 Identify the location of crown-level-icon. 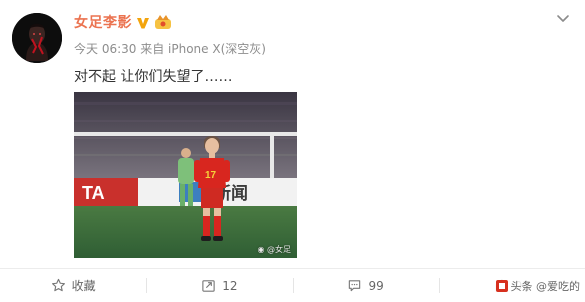
(163, 22).